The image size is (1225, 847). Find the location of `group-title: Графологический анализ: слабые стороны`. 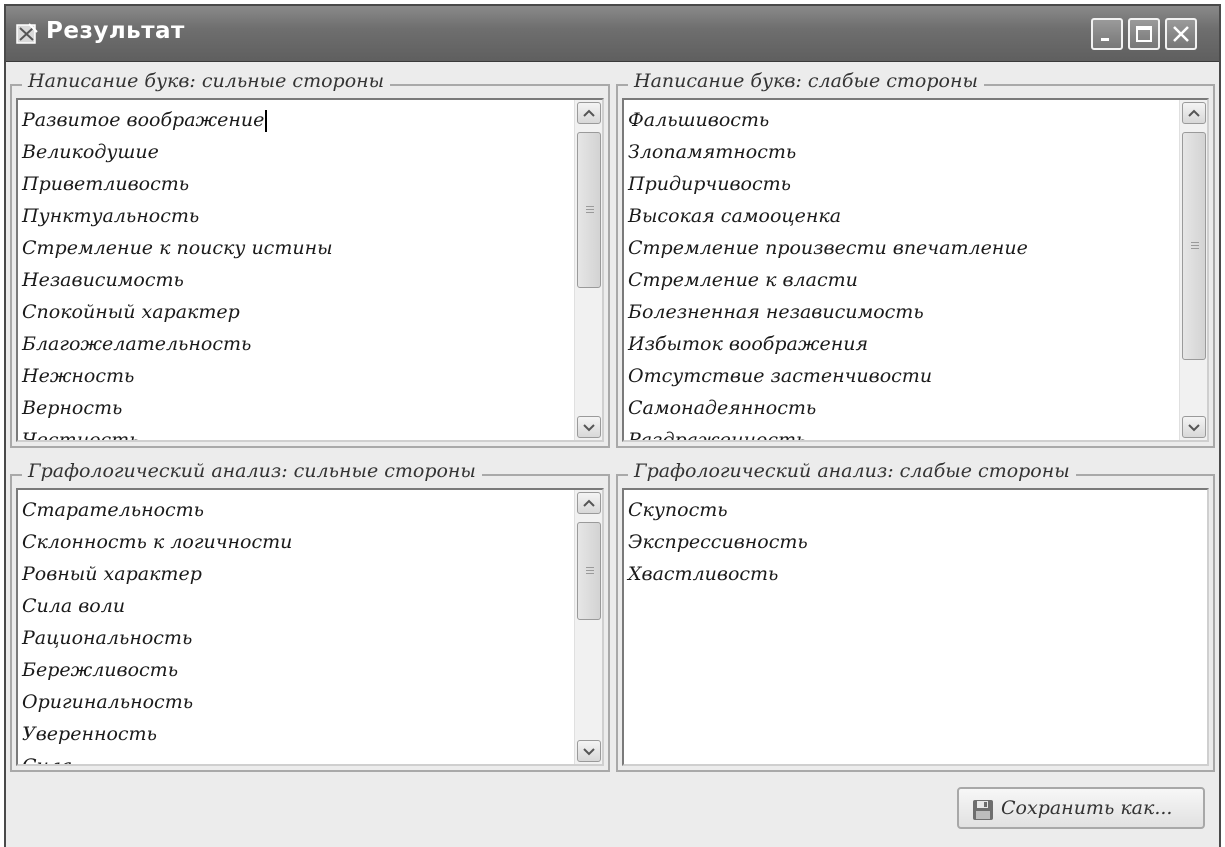

group-title: Графологический анализ: слабые стороны is located at coordinates (852, 471).